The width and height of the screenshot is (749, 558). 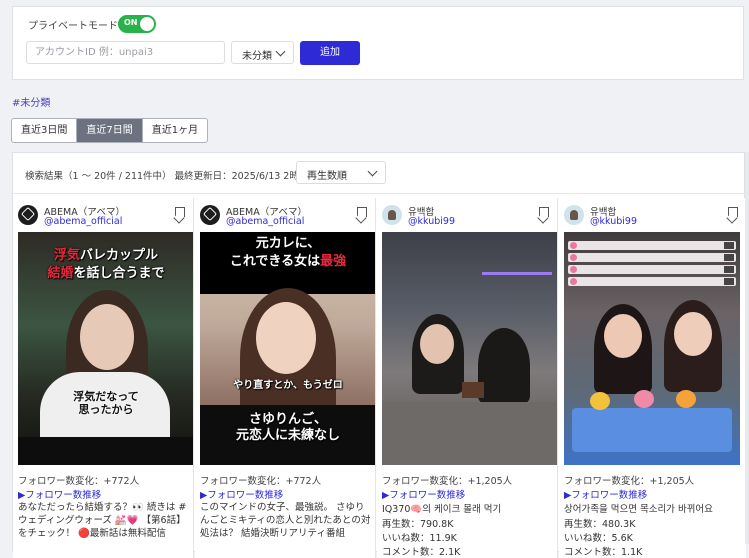 I want to click on toggle-knob, so click(x=147, y=24).